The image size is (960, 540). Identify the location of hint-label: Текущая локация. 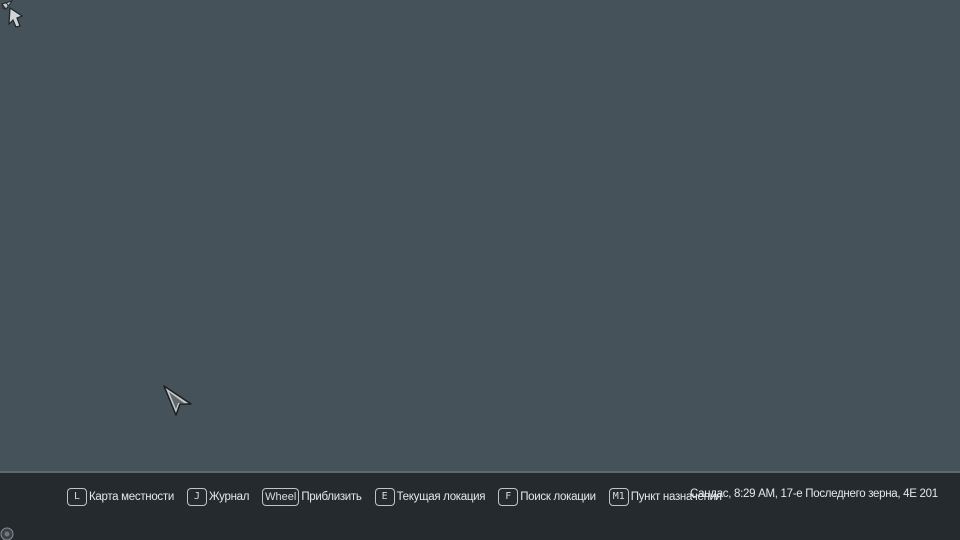
(441, 497).